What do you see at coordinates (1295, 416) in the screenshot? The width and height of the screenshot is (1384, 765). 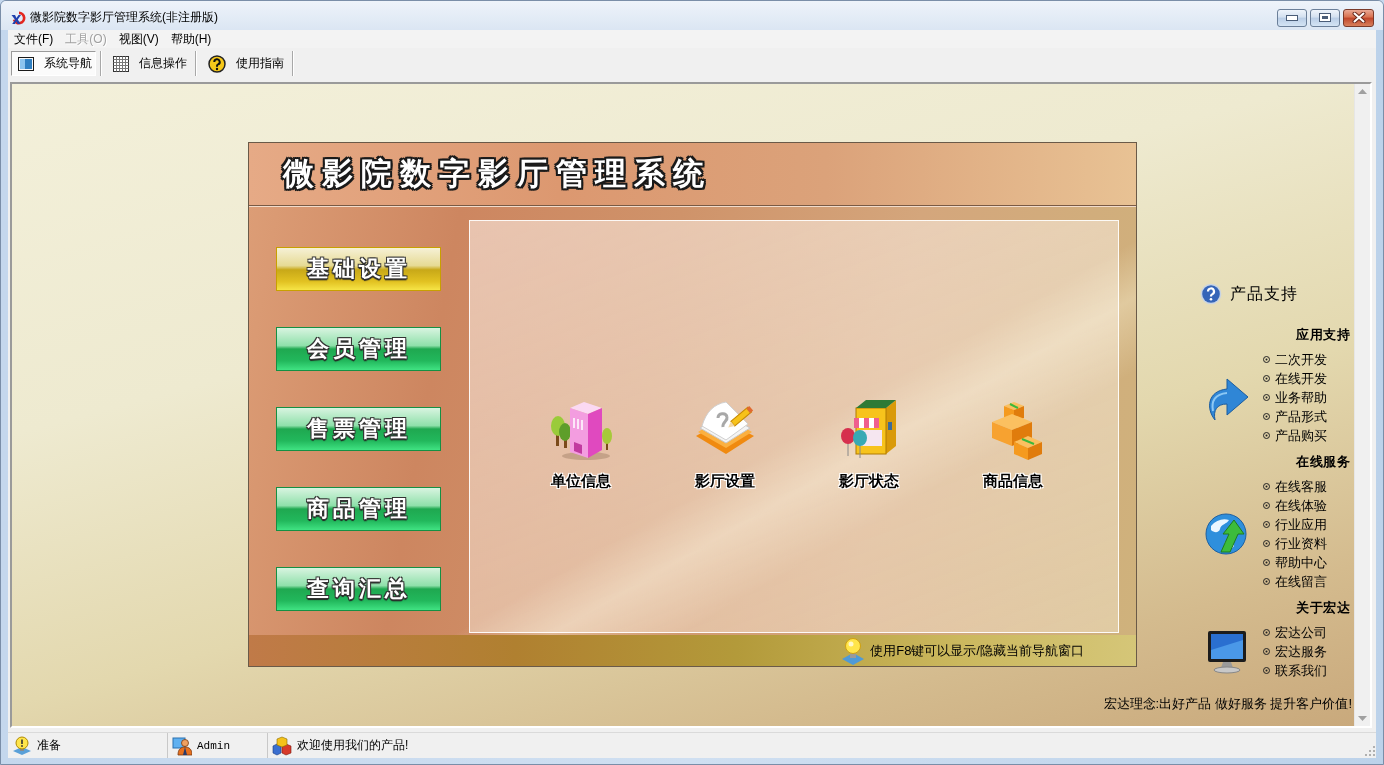 I see `support-link: 产品形式` at bounding box center [1295, 416].